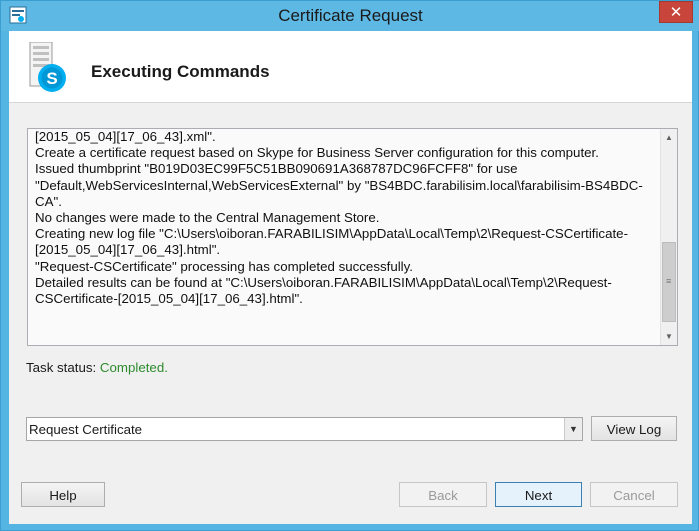  What do you see at coordinates (180, 71) in the screenshot?
I see `page-title: Executing Commands` at bounding box center [180, 71].